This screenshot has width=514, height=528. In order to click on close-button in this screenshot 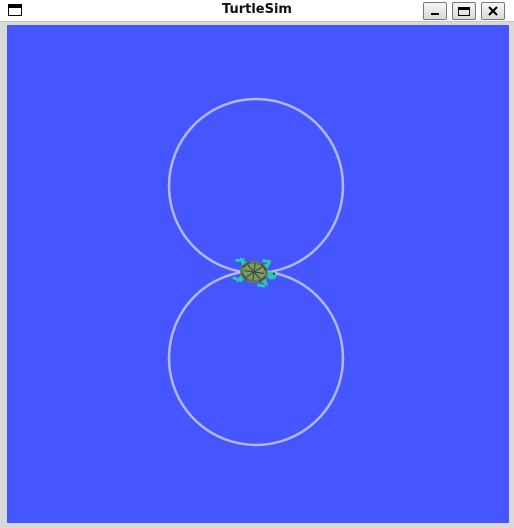, I will do `click(493, 11)`.